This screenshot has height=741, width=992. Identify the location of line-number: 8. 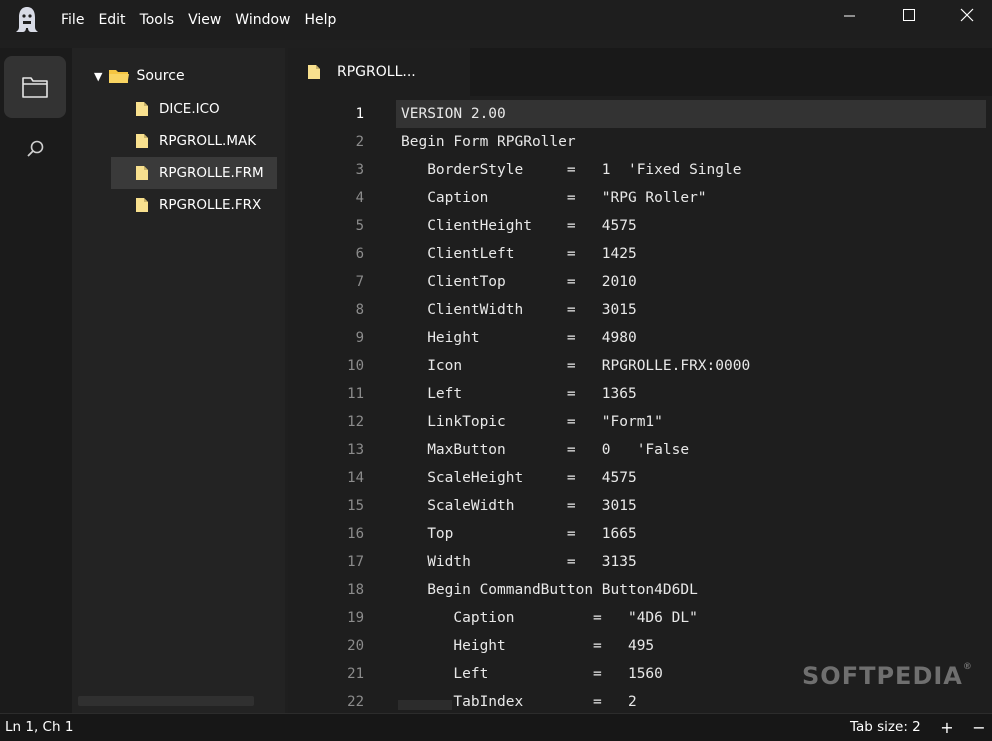
(359, 310).